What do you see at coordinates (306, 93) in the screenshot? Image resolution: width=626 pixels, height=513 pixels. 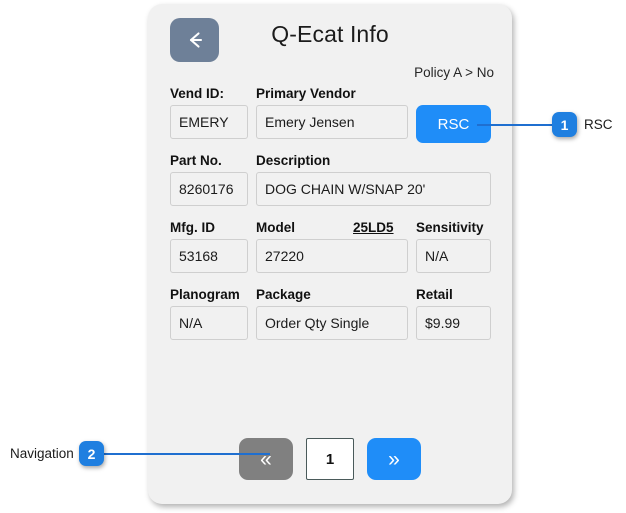 I see `field-label: Primary Vendor` at bounding box center [306, 93].